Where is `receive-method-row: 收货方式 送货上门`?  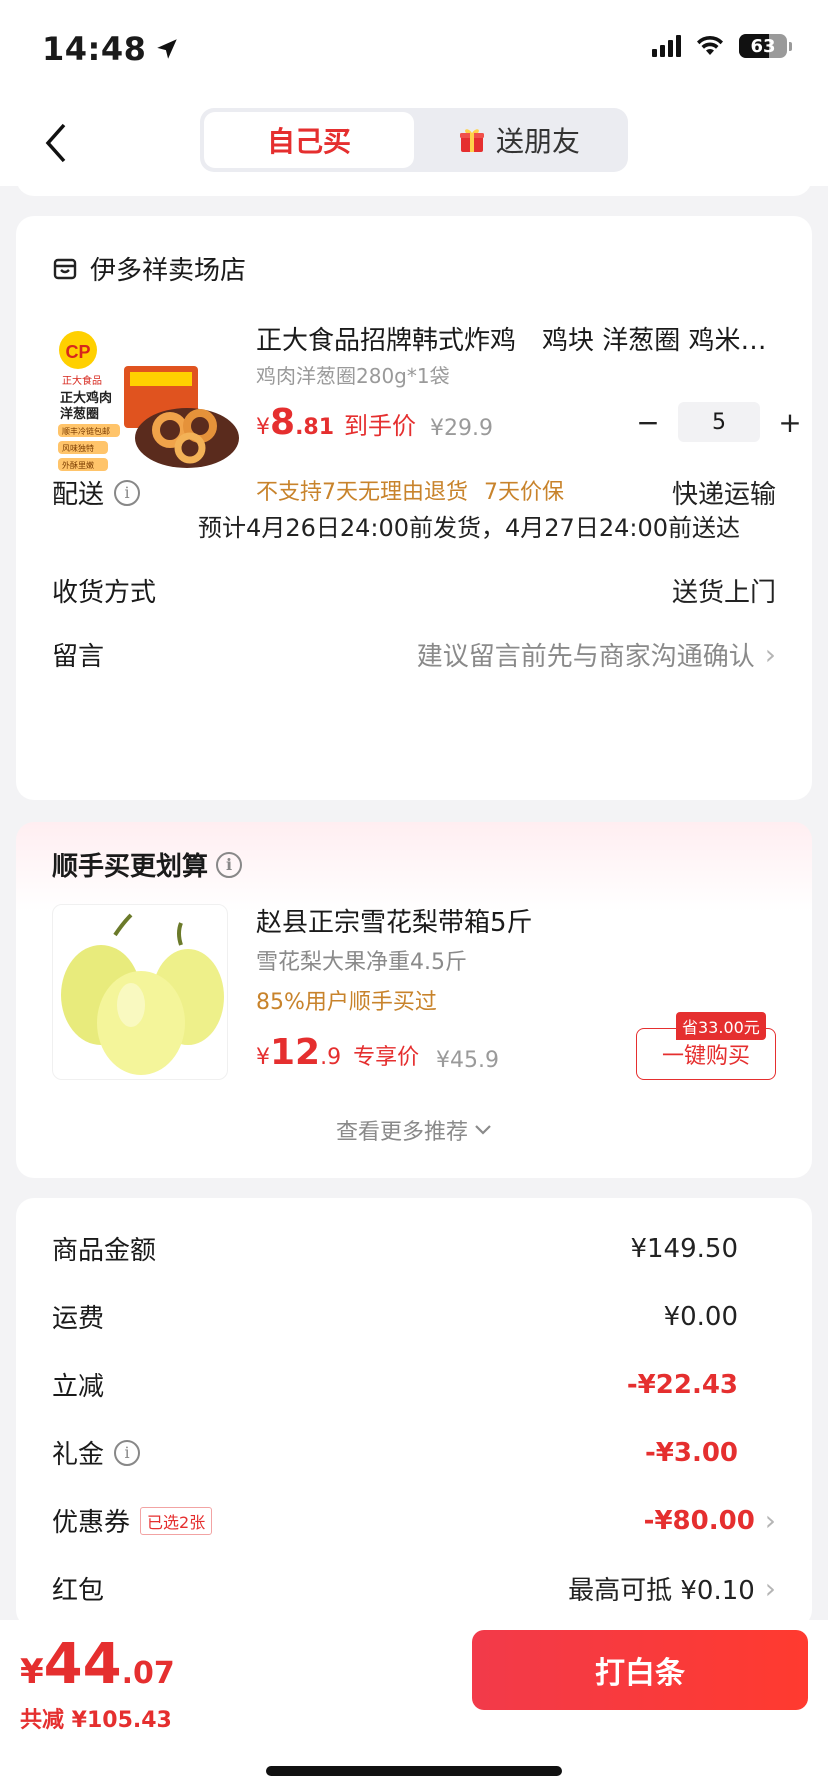
receive-method-row: 收货方式 送货上门 is located at coordinates (414, 590).